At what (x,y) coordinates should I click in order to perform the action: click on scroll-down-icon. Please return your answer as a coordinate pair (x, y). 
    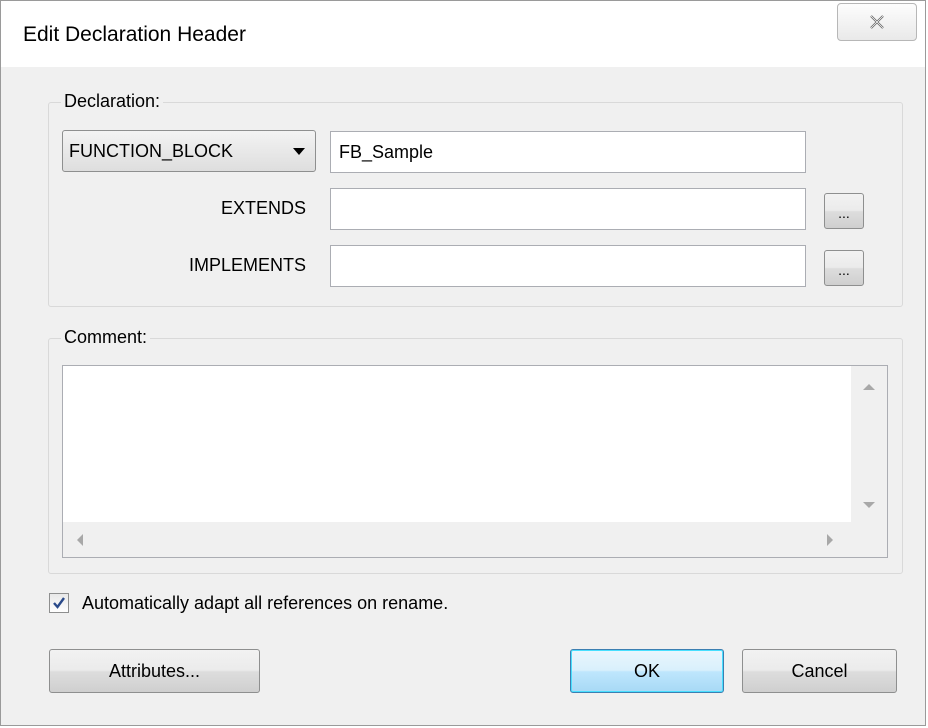
    Looking at the image, I should click on (869, 505).